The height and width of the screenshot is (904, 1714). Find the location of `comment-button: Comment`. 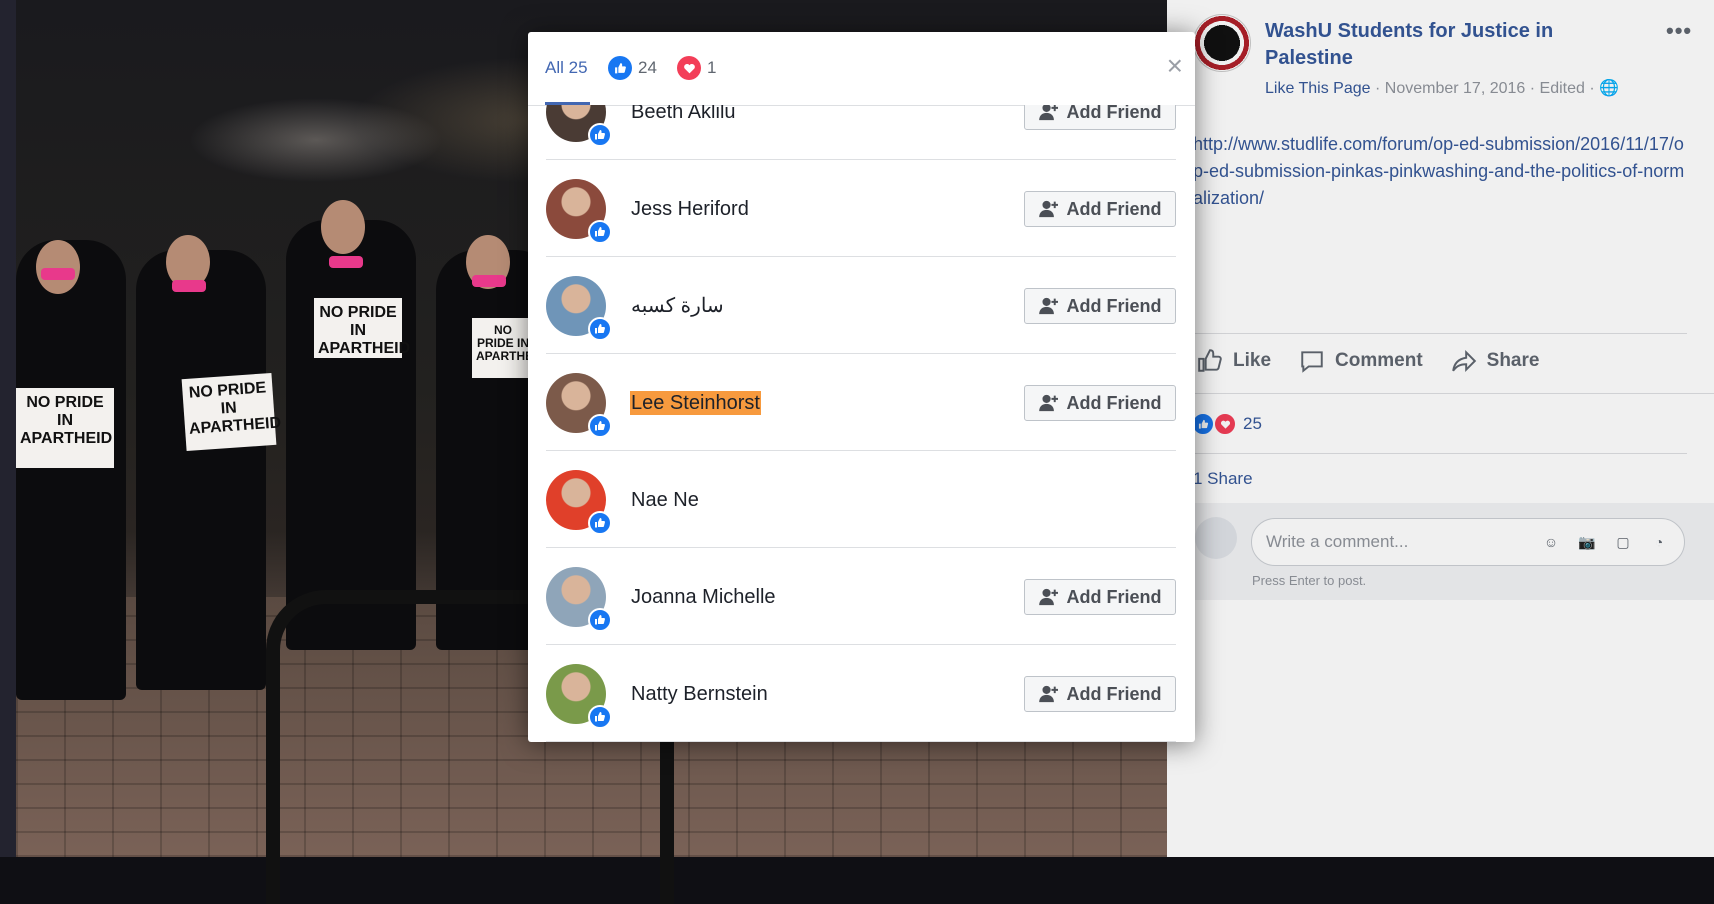

comment-button: Comment is located at coordinates (1361, 361).